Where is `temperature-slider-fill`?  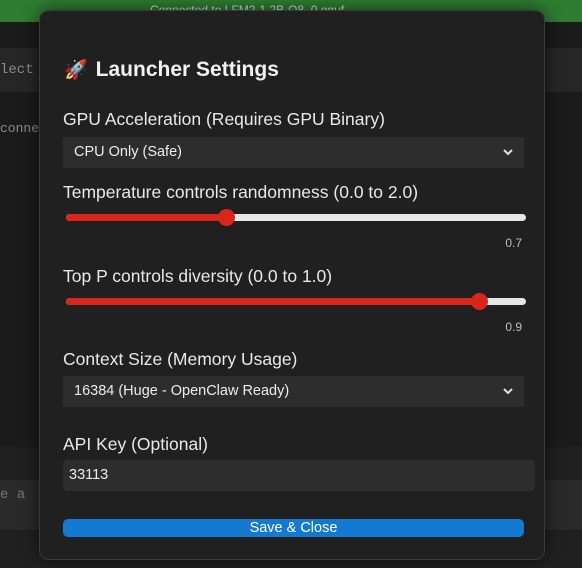 temperature-slider-fill is located at coordinates (146, 217).